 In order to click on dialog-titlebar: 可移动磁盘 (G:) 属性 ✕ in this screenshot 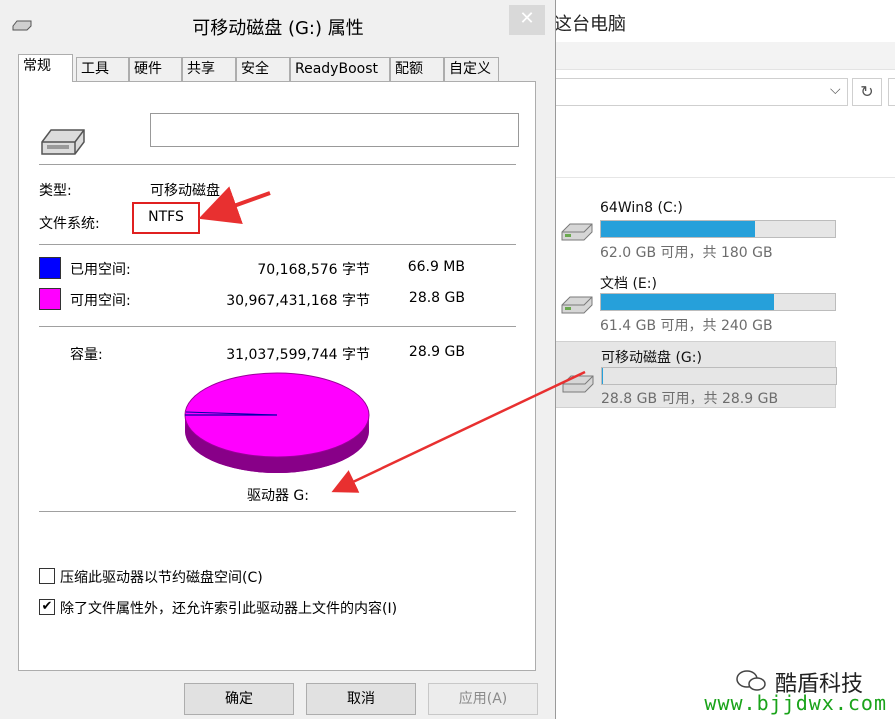, I will do `click(278, 23)`.